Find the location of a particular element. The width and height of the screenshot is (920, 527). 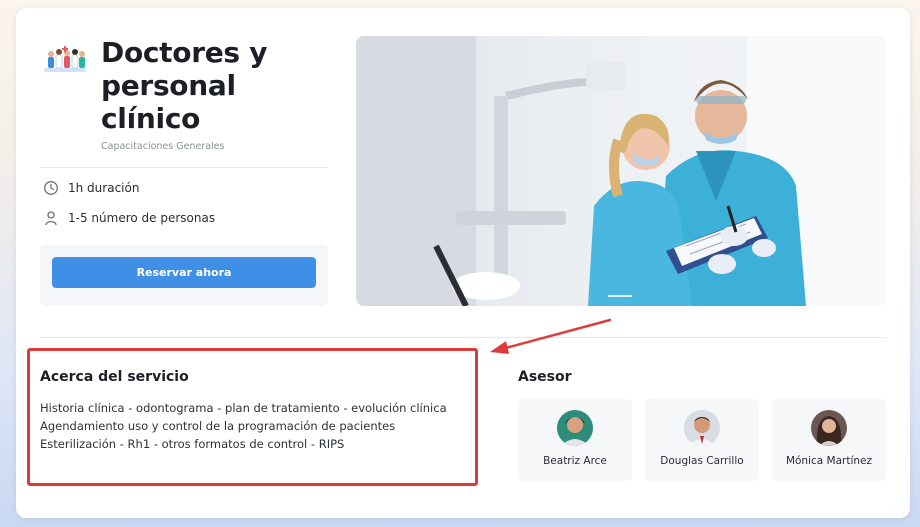

duration-text: 1h duración is located at coordinates (104, 188).